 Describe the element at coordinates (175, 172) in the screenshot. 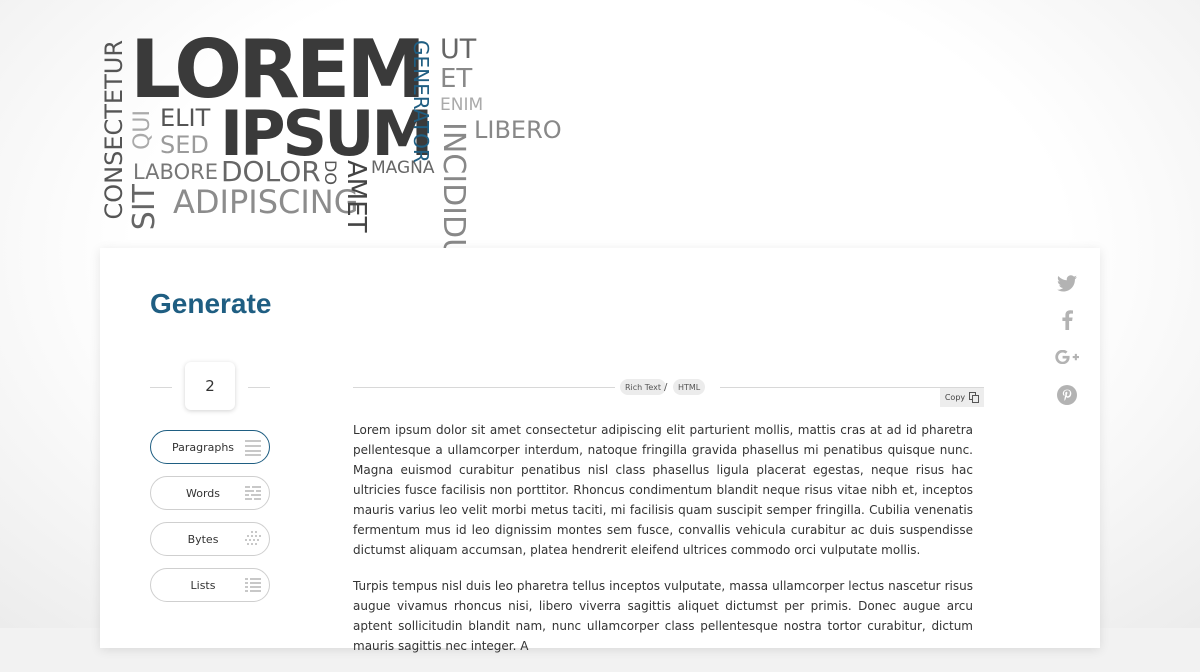

I see `word-labore: LABORE` at that location.